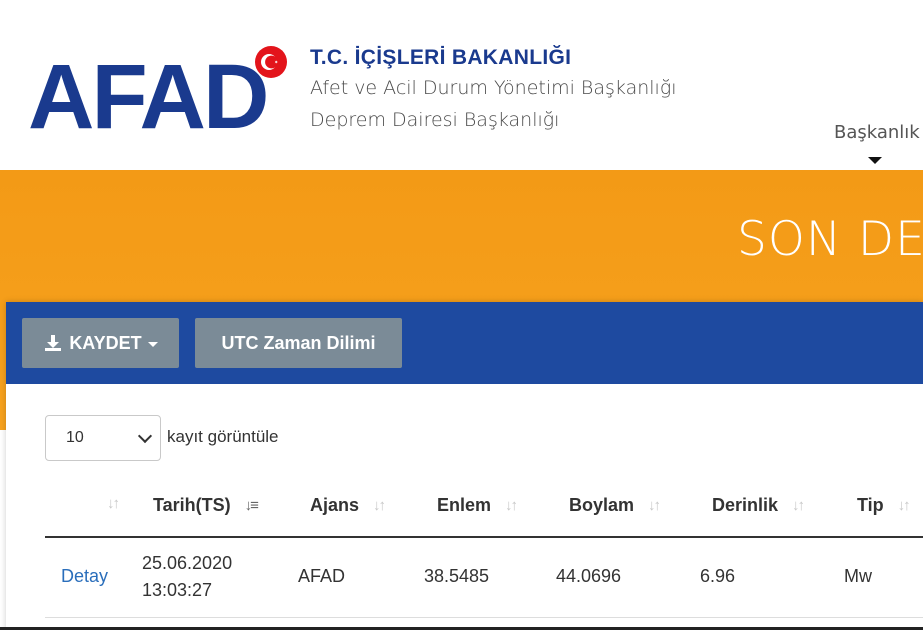  What do you see at coordinates (858, 576) in the screenshot?
I see `cell-type: Mw` at bounding box center [858, 576].